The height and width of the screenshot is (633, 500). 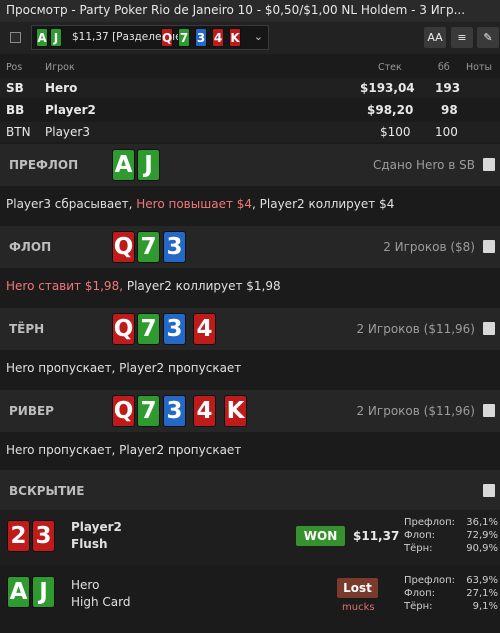 I want to click on equity-value: 27,1%, so click(x=482, y=593).